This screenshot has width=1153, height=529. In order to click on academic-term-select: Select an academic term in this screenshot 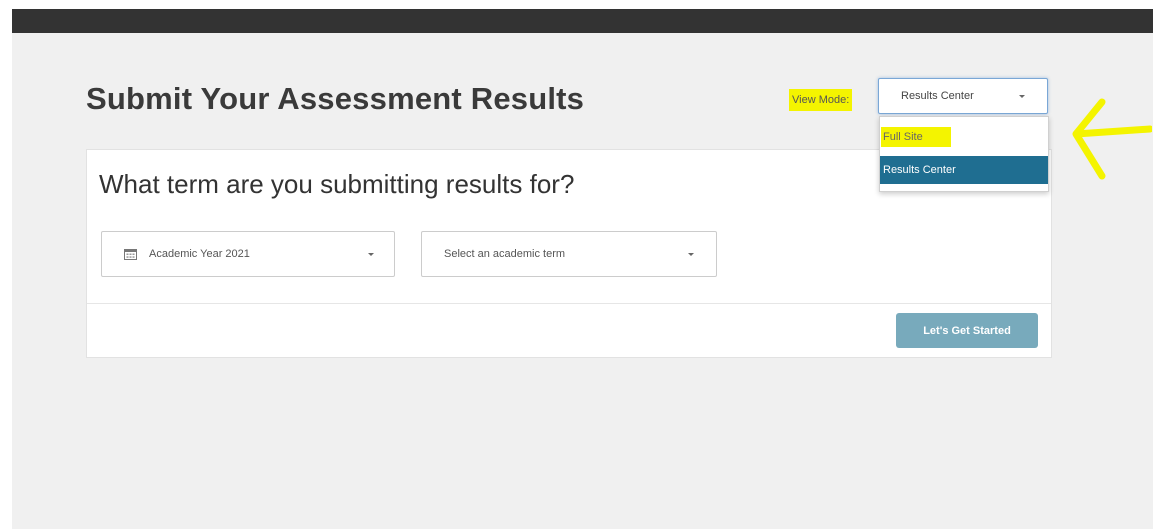, I will do `click(569, 254)`.